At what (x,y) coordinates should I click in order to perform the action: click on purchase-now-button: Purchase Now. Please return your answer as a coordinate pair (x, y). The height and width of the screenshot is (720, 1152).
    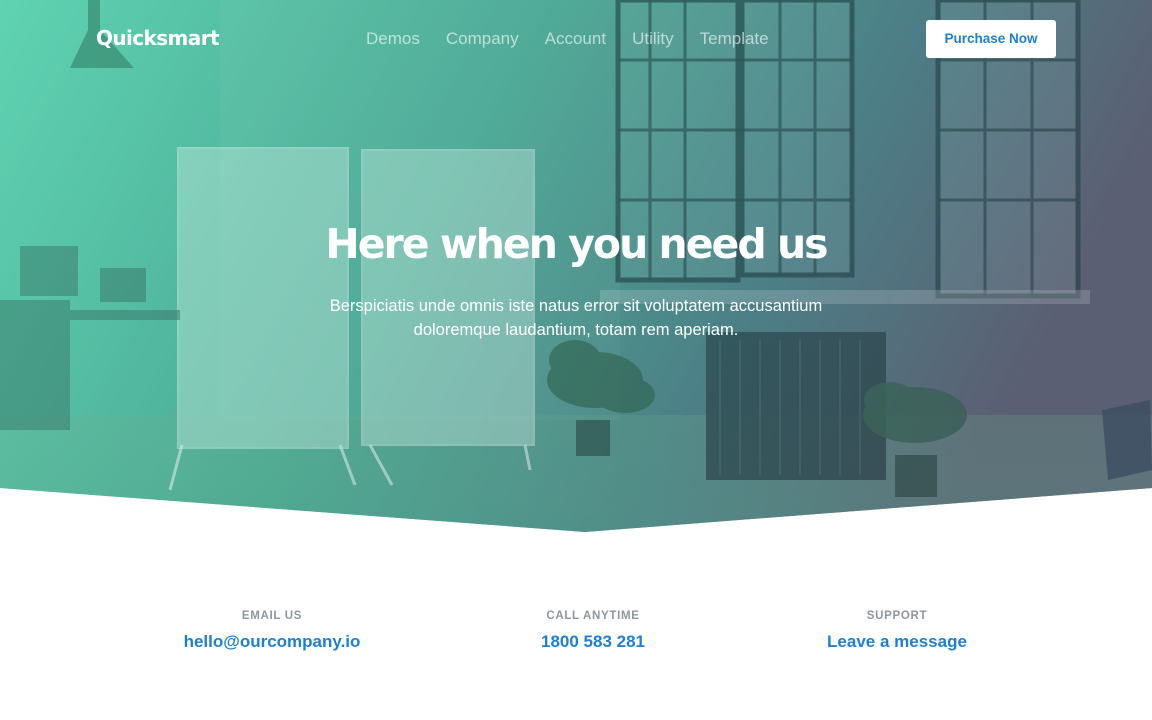
    Looking at the image, I should click on (991, 39).